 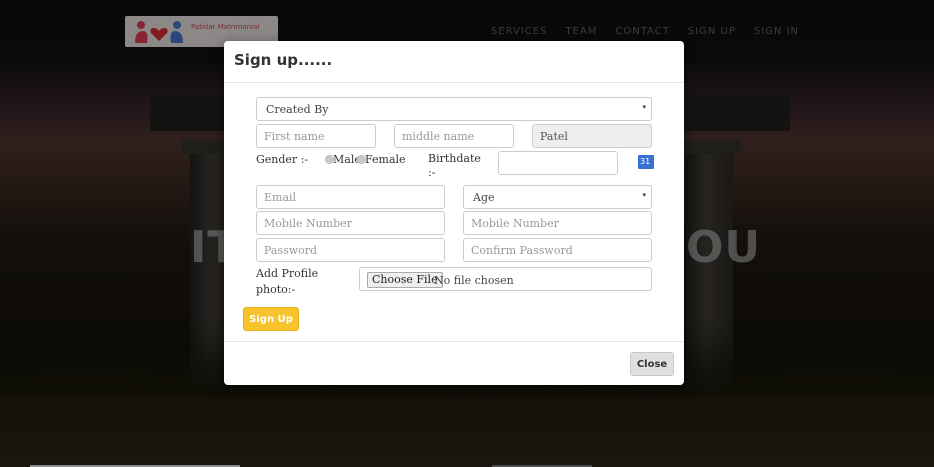 I want to click on gender-female-label: Female, so click(x=385, y=159).